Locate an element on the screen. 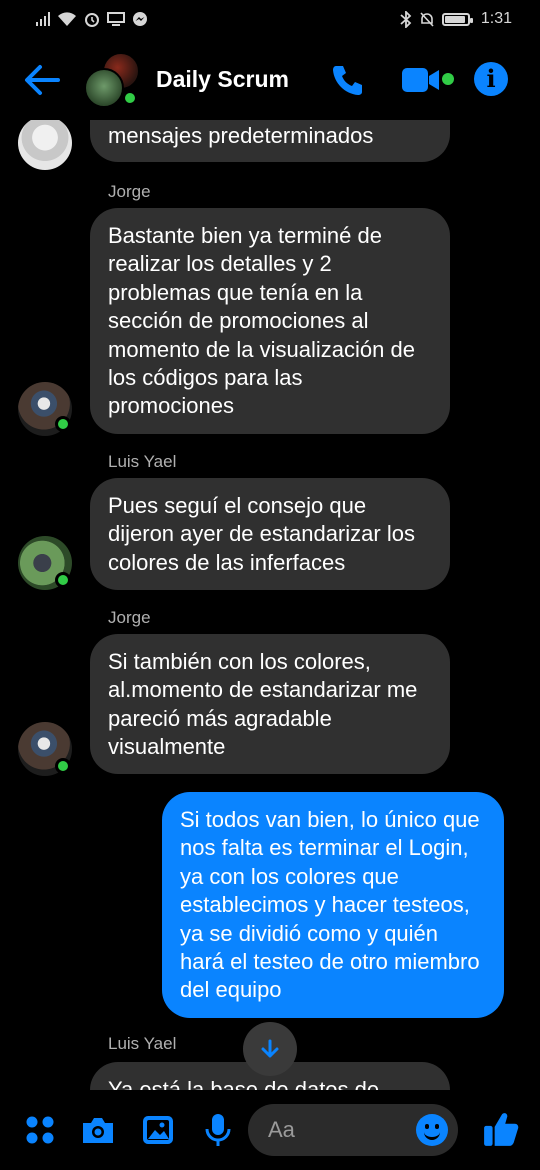 The width and height of the screenshot is (540, 1170). scroll-to-bottom-button is located at coordinates (270, 1049).